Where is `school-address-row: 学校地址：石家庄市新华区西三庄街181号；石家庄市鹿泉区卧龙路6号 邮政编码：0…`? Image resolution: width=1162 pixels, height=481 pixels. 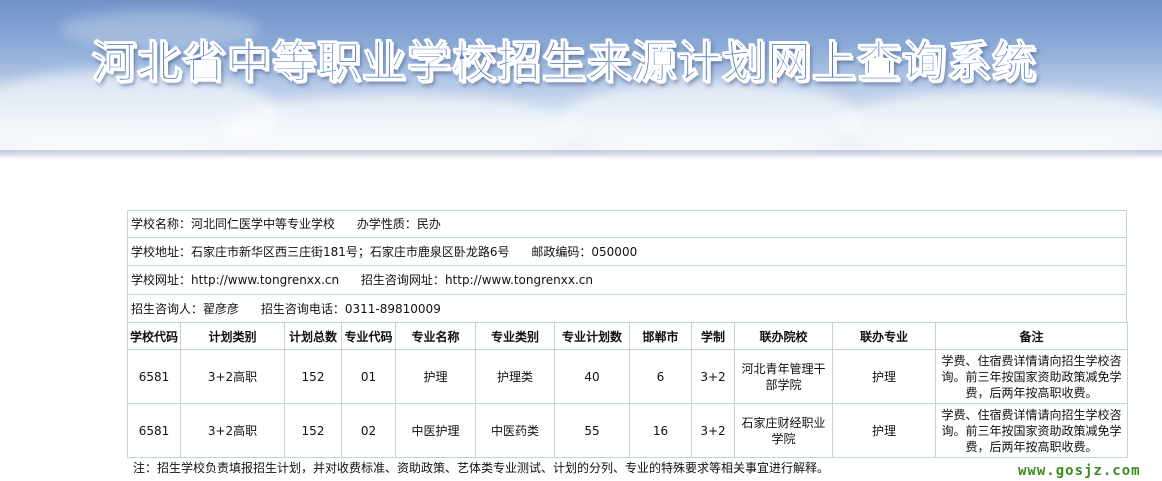 school-address-row: 学校地址：石家庄市新华区西三庄街181号；石家庄市鹿泉区卧龙路6号 邮政编码：0… is located at coordinates (627, 251).